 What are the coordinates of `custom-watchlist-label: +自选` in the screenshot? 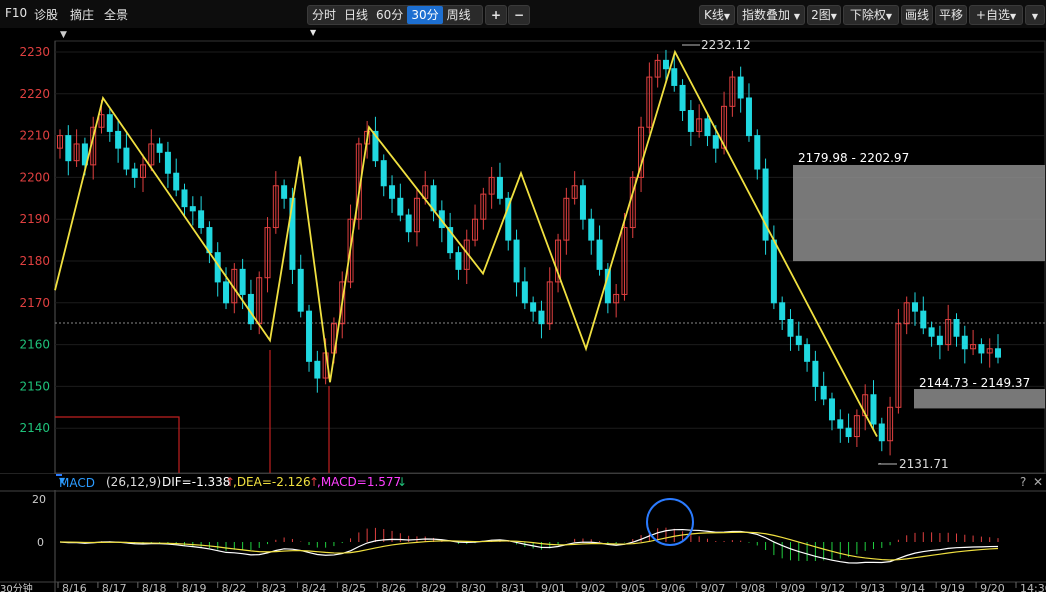 It's located at (992, 15).